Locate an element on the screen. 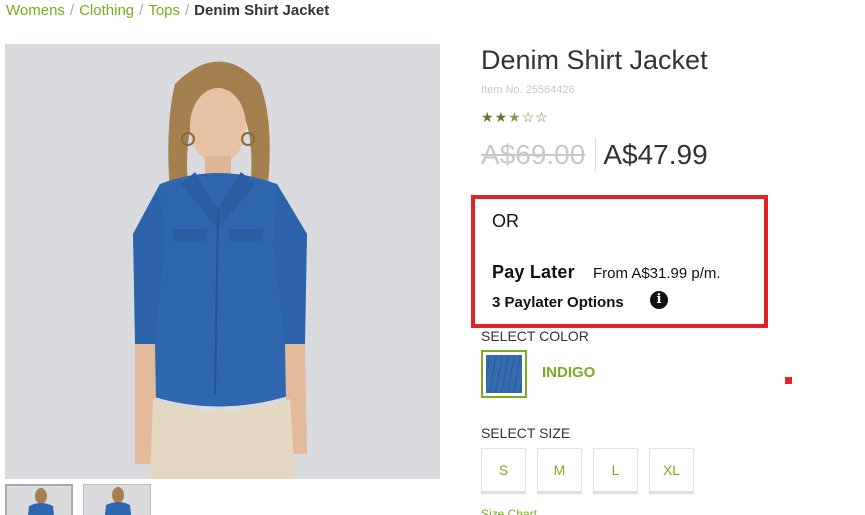 The image size is (865, 515). size-option-s: S is located at coordinates (503, 471).